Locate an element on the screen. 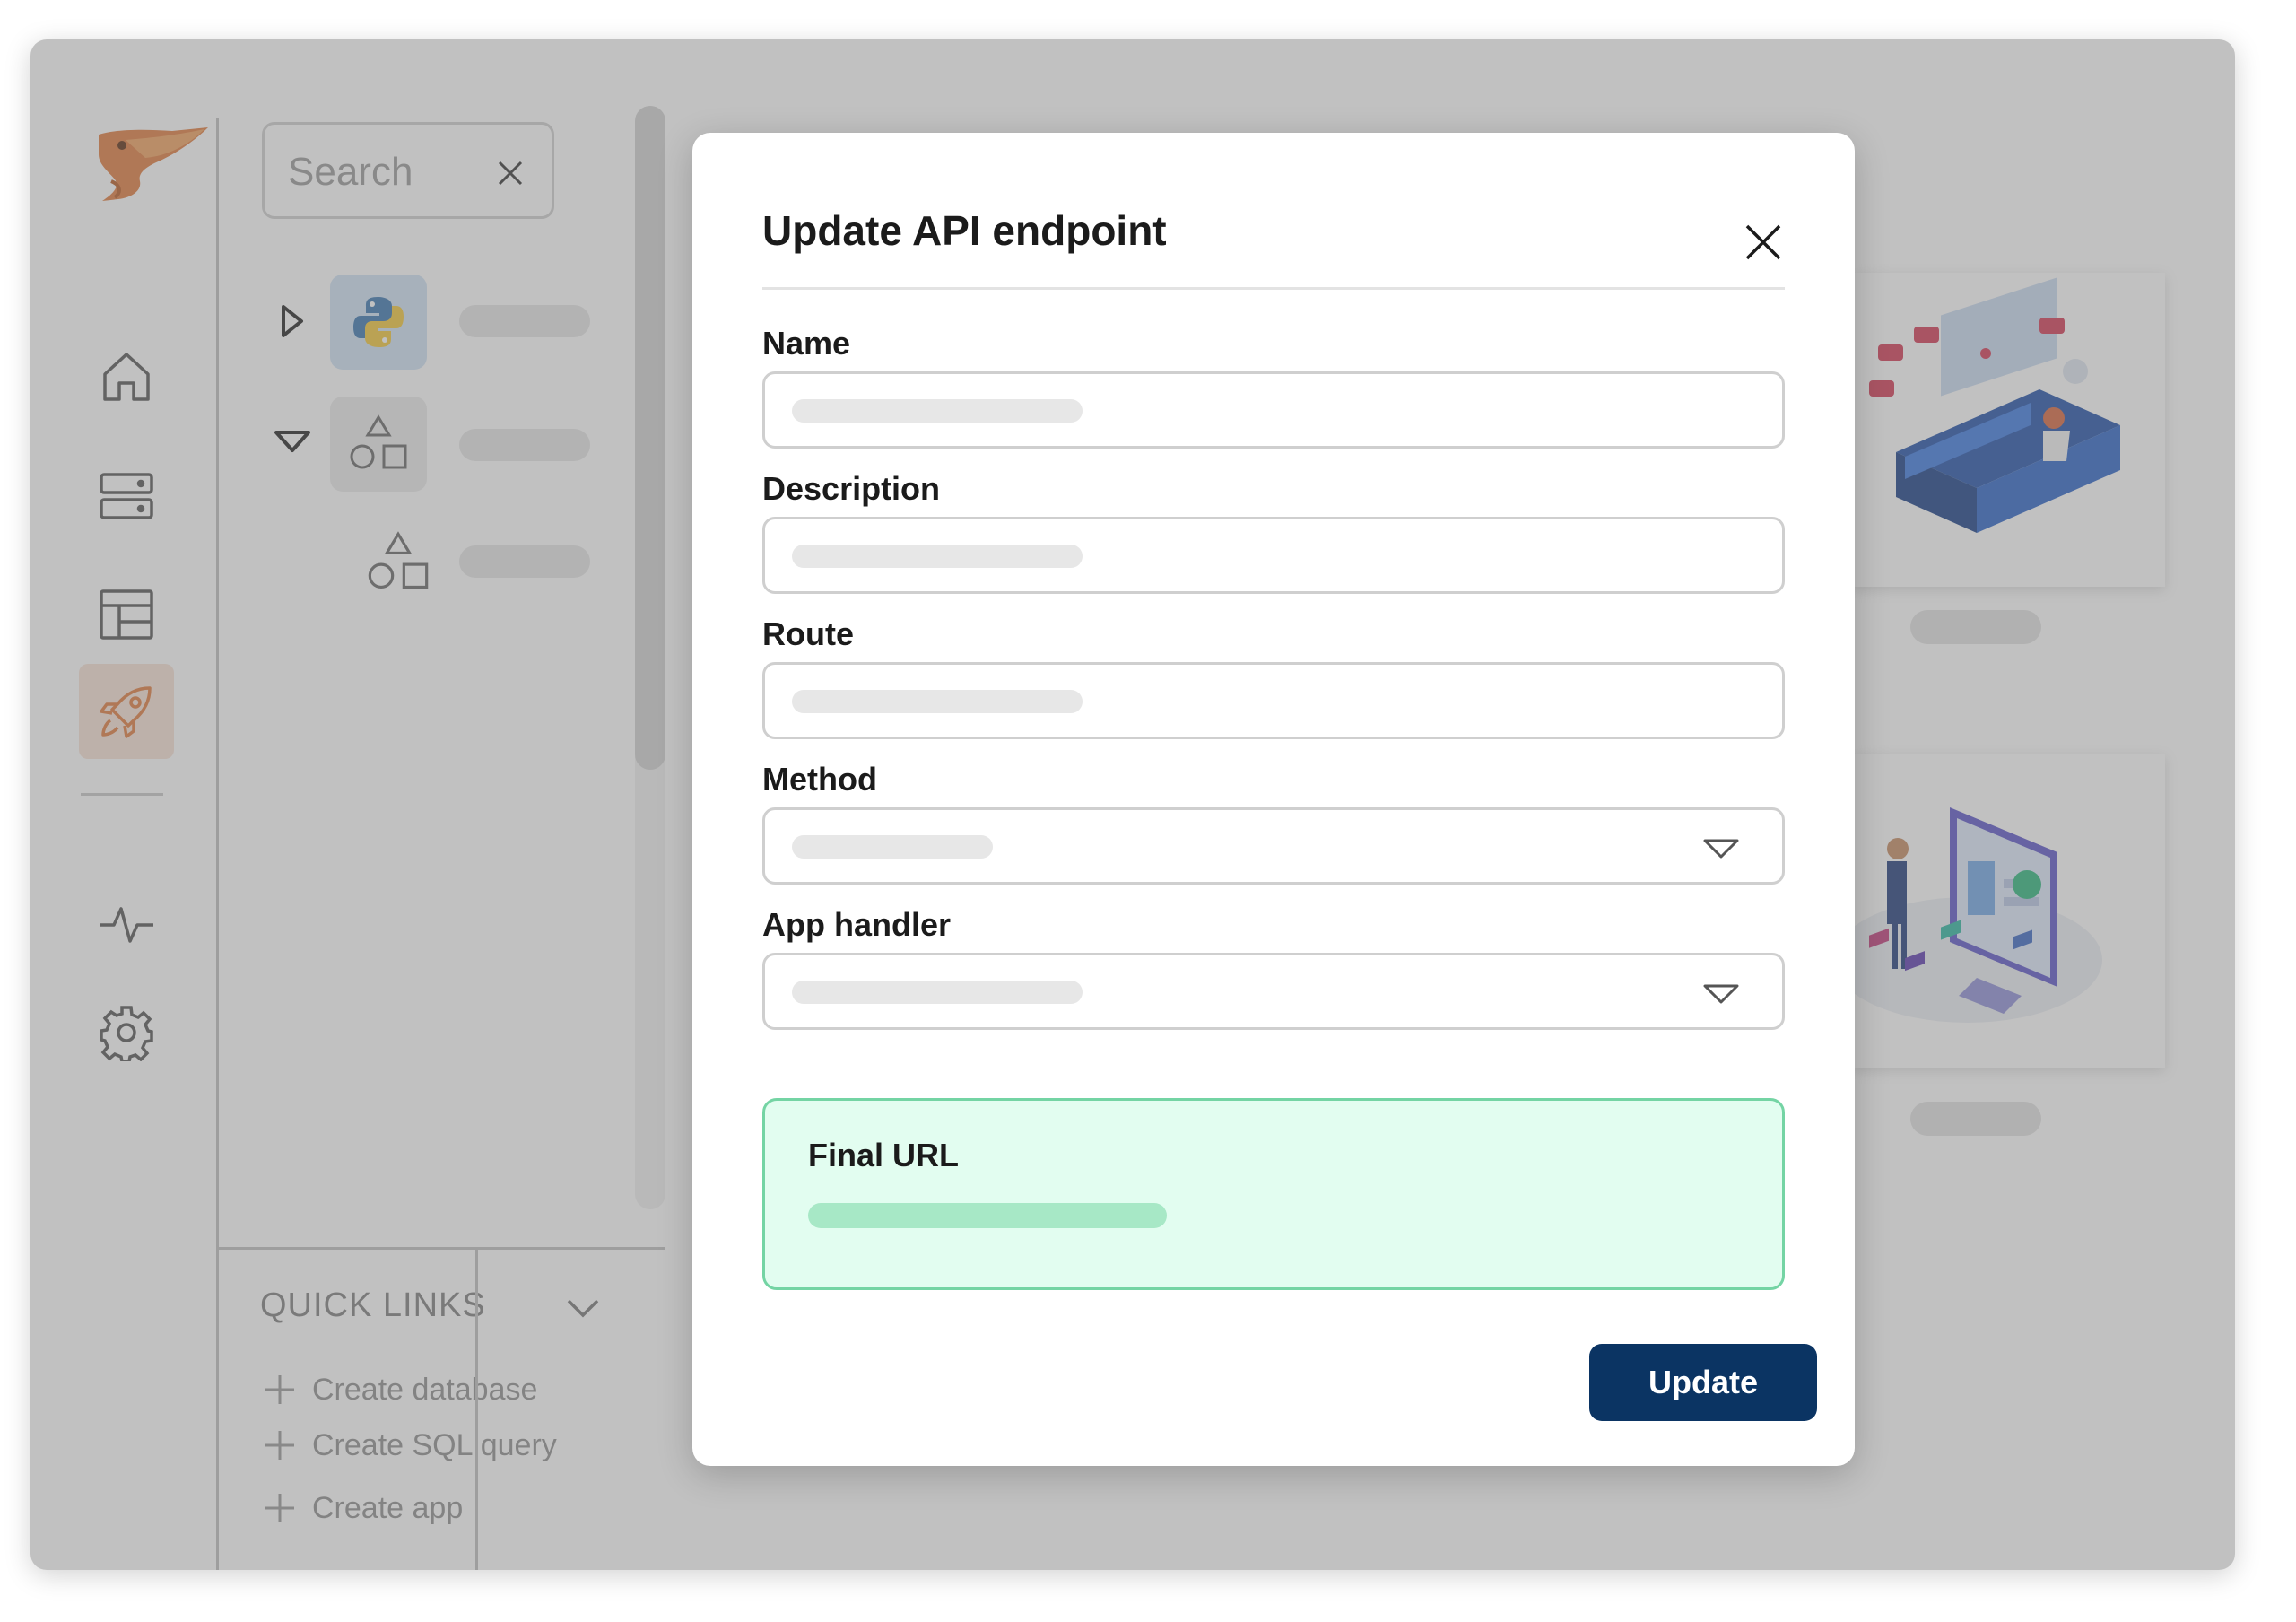 This screenshot has width=2296, height=1622. update-button: Update is located at coordinates (1703, 1382).